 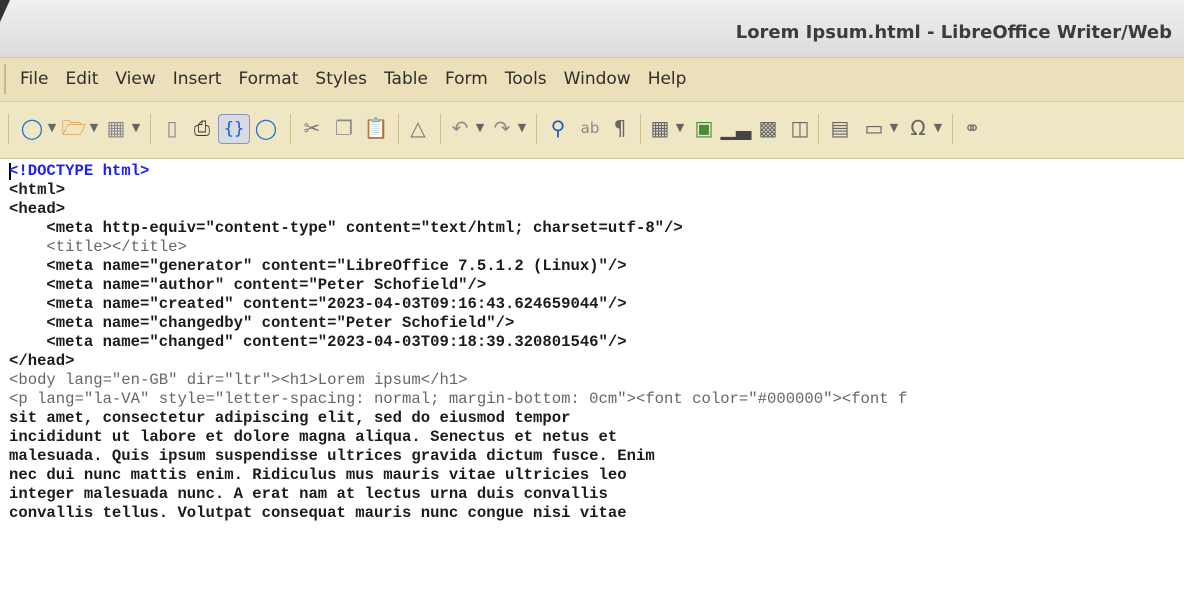 What do you see at coordinates (197, 79) in the screenshot?
I see `menu-insert: Insert` at bounding box center [197, 79].